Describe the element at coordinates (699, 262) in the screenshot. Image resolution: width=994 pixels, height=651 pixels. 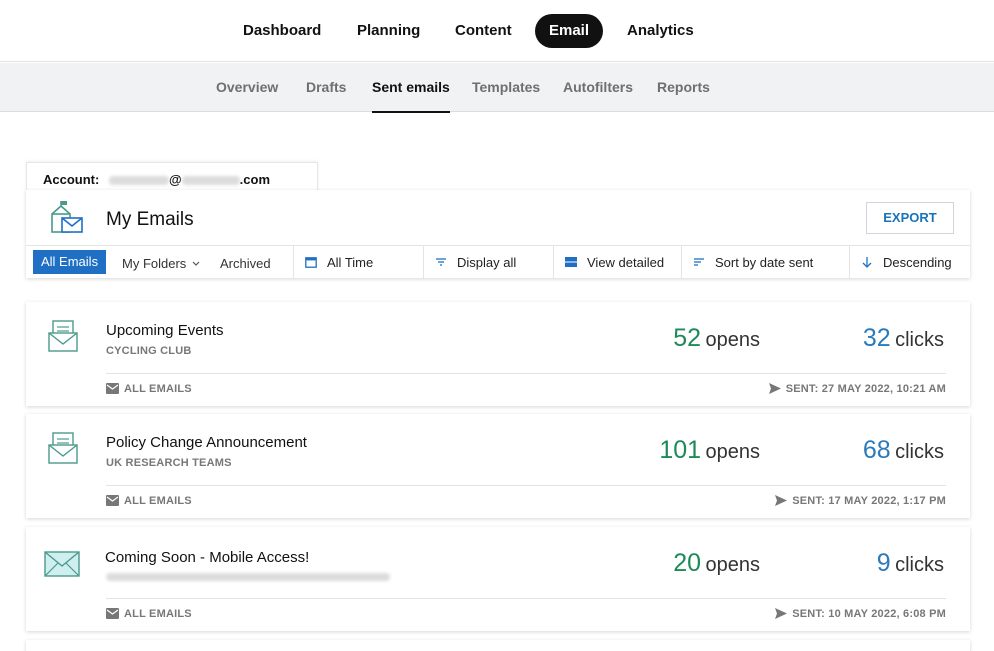
I see `sort-icon` at that location.